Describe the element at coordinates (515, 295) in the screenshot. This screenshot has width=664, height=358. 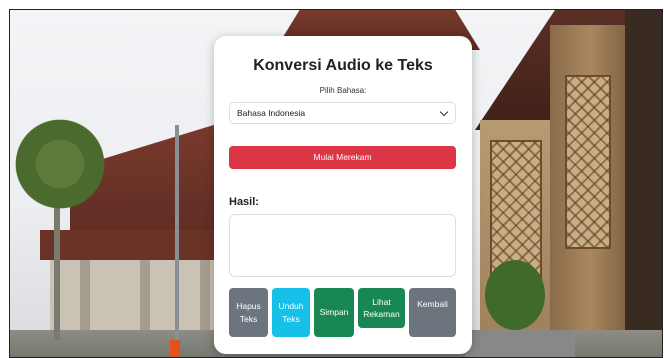
I see `background-tree` at that location.